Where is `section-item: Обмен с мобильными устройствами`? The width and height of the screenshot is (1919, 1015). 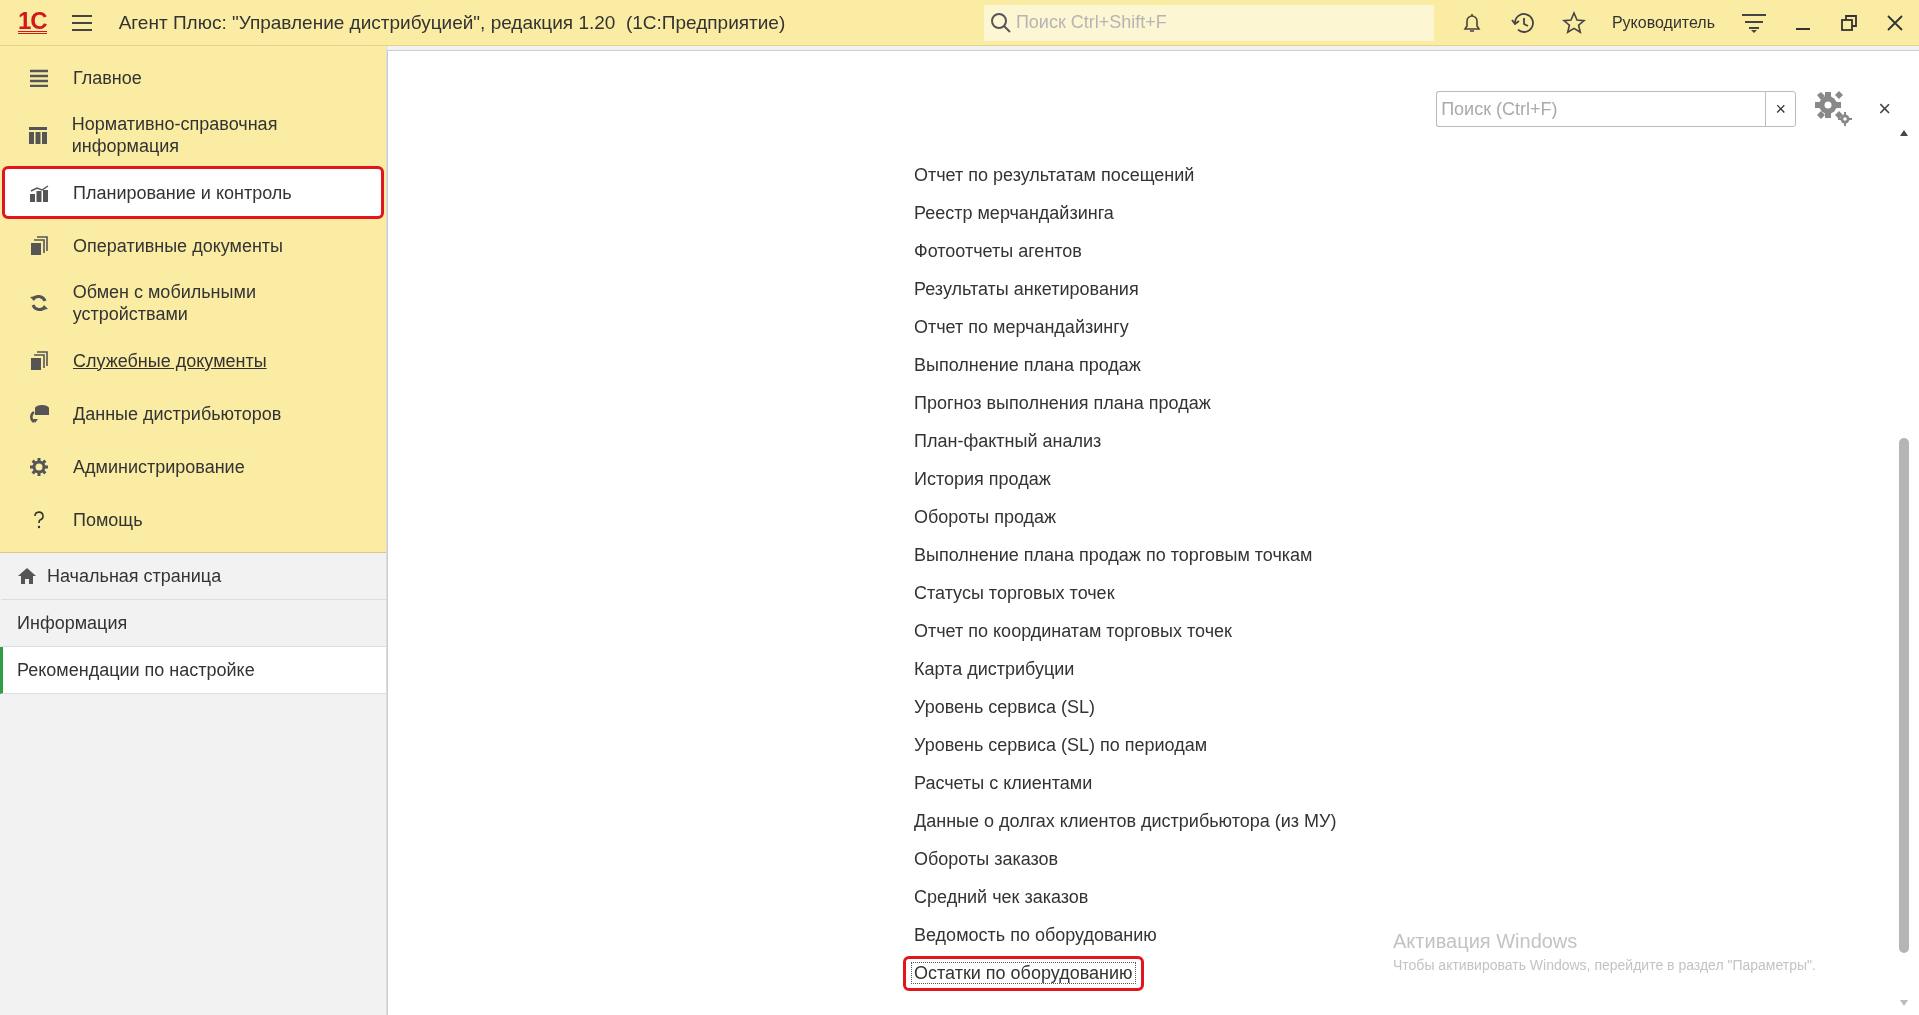 section-item: Обмен с мобильными устройствами is located at coordinates (193, 303).